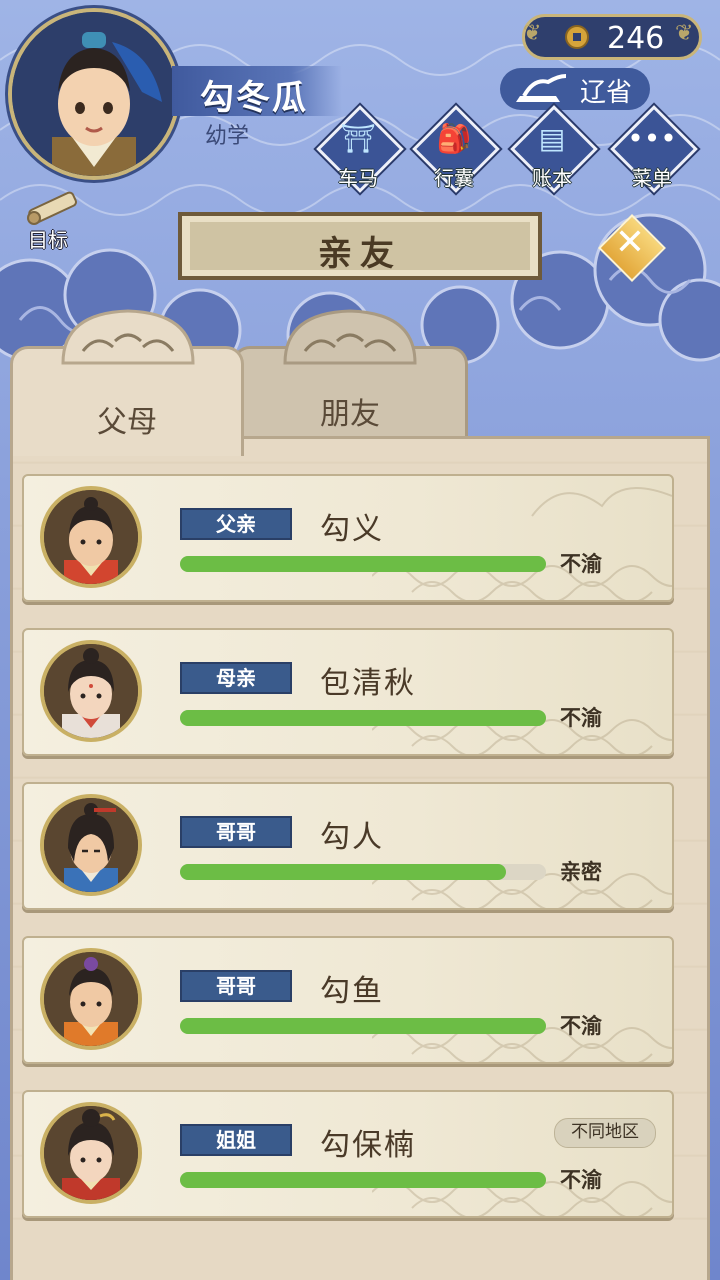 This screenshot has width=720, height=1280. I want to click on relative-card: 哥哥 勾鱼 不渝, so click(348, 1000).